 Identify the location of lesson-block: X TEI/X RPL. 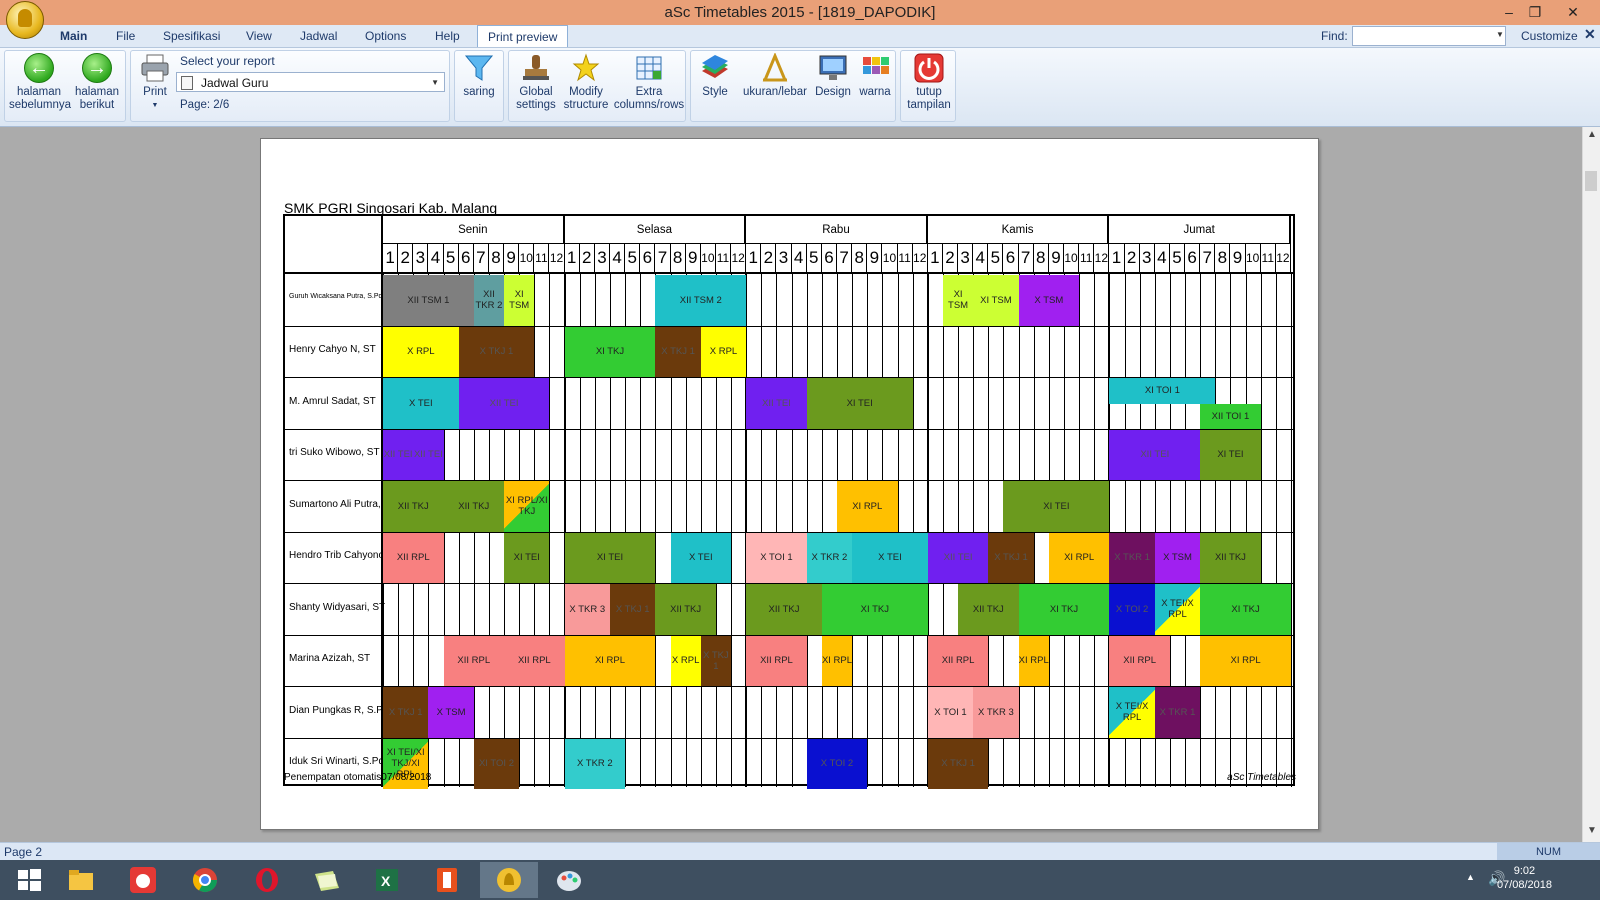
(1177, 609).